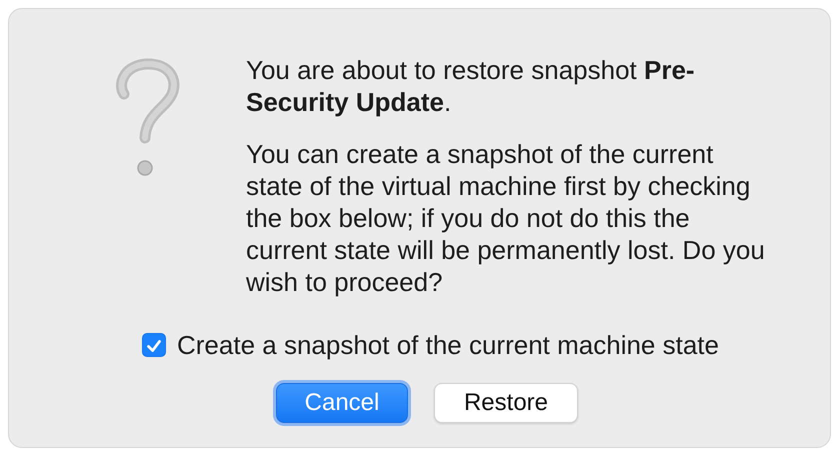 This screenshot has width=835, height=453. What do you see at coordinates (342, 403) in the screenshot?
I see `dialog-button: Cancel` at bounding box center [342, 403].